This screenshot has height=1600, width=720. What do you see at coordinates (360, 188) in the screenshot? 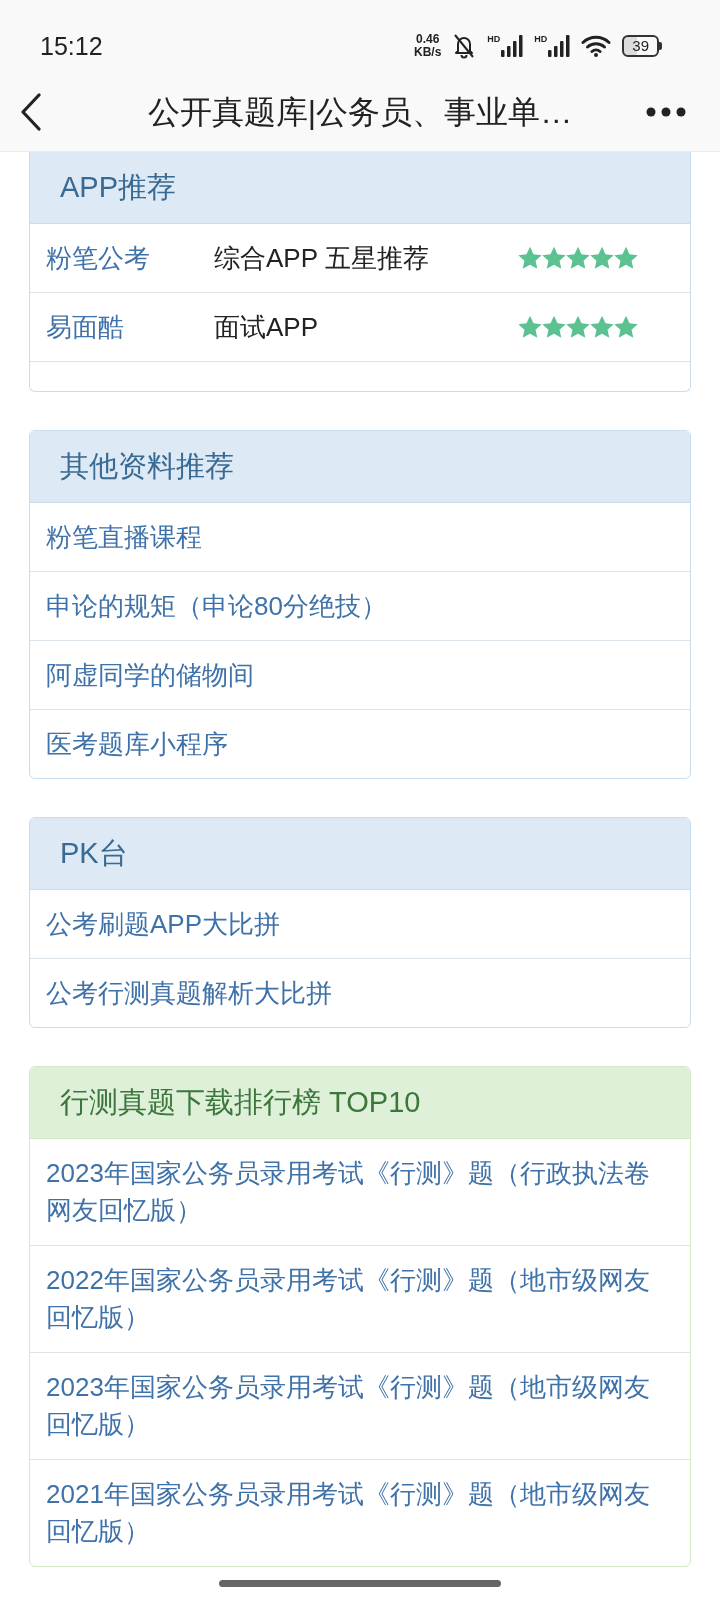
I see `panel-title: APP推荐` at bounding box center [360, 188].